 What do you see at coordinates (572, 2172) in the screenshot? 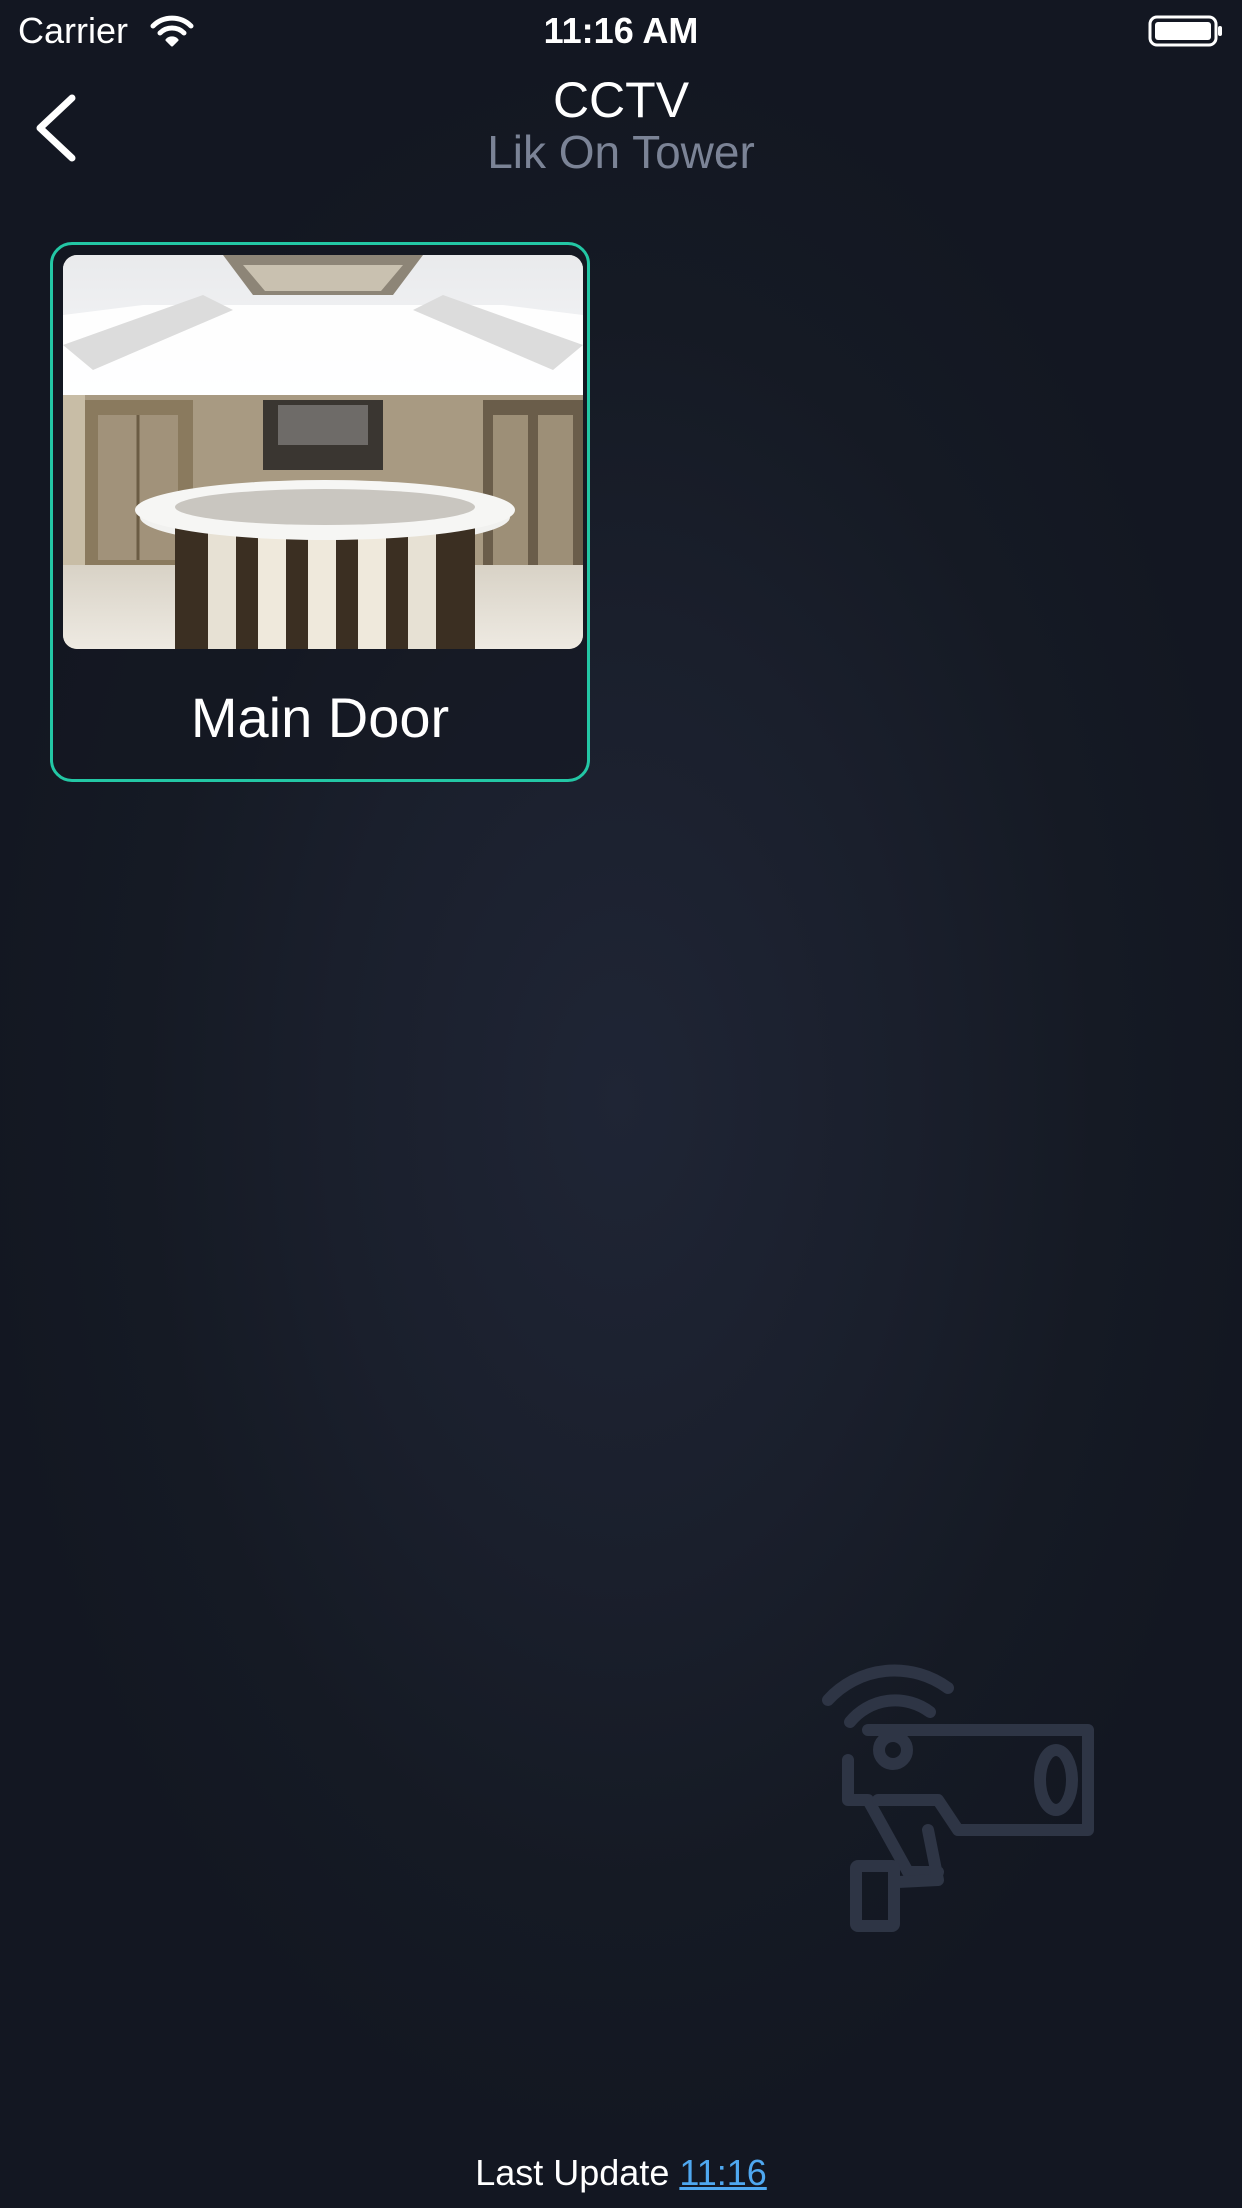
I see `last-update-label: Last Update` at bounding box center [572, 2172].